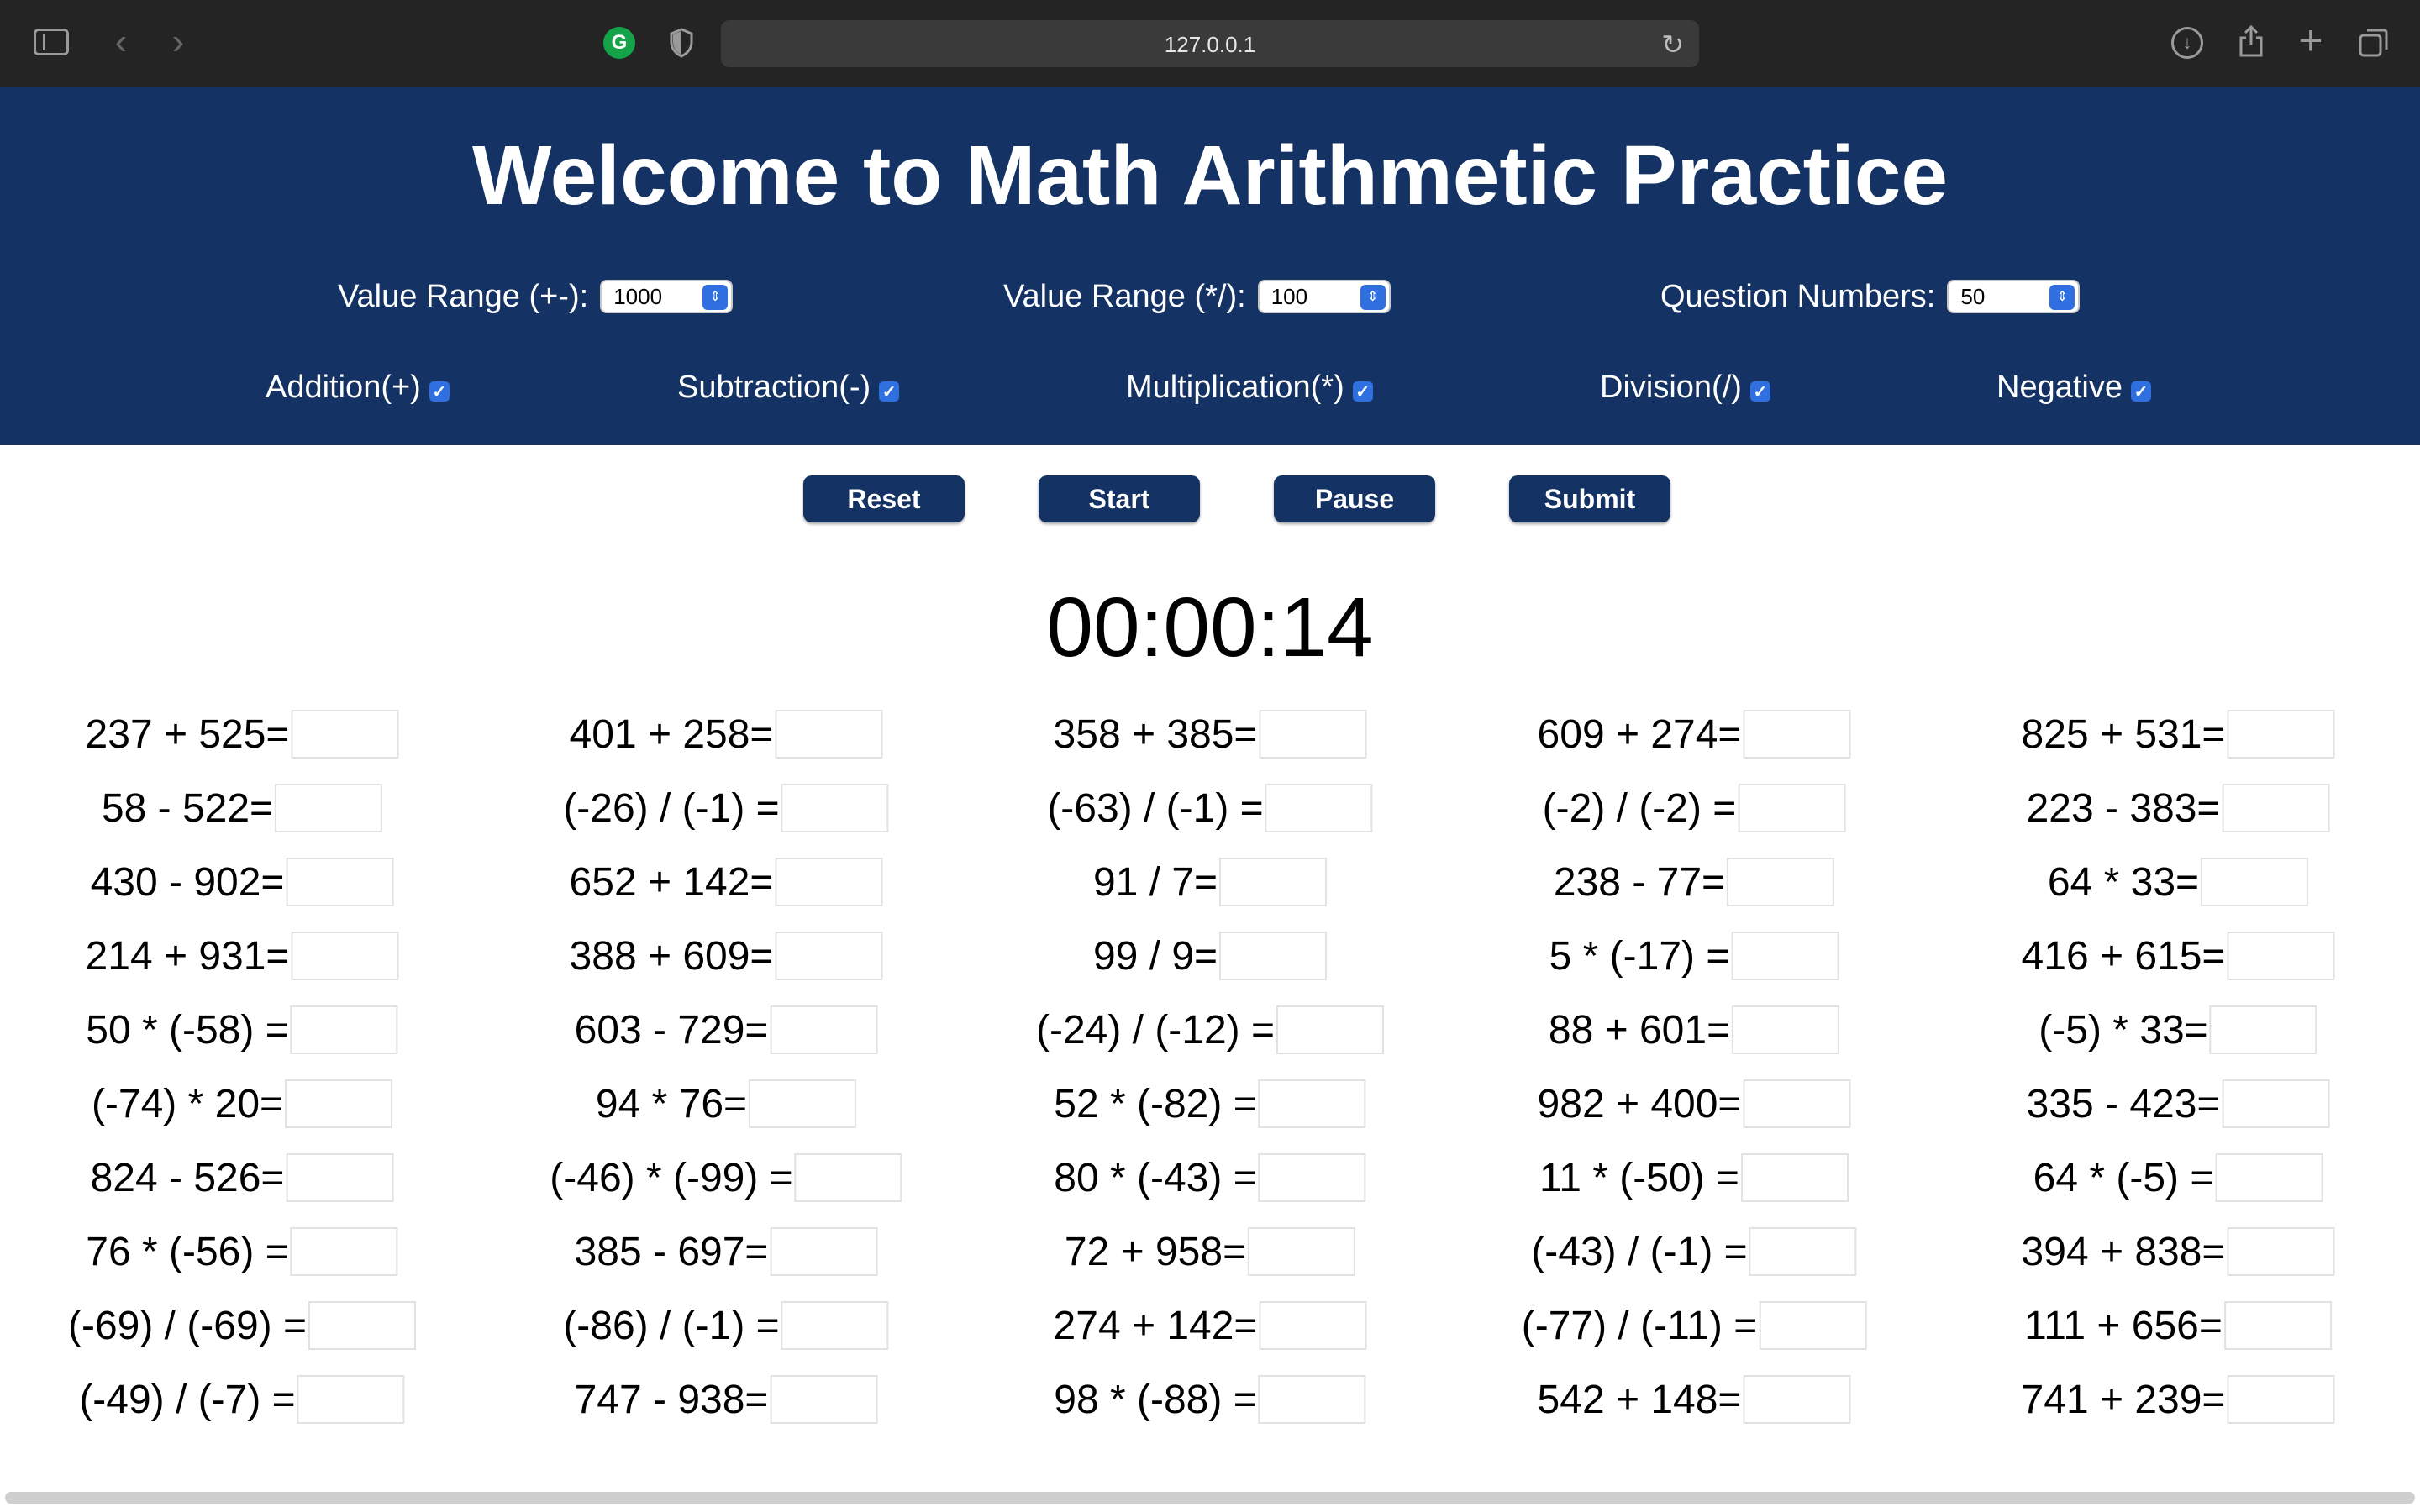 The width and height of the screenshot is (2420, 1512). What do you see at coordinates (242, 808) in the screenshot?
I see `question-item: 58 - 522=` at bounding box center [242, 808].